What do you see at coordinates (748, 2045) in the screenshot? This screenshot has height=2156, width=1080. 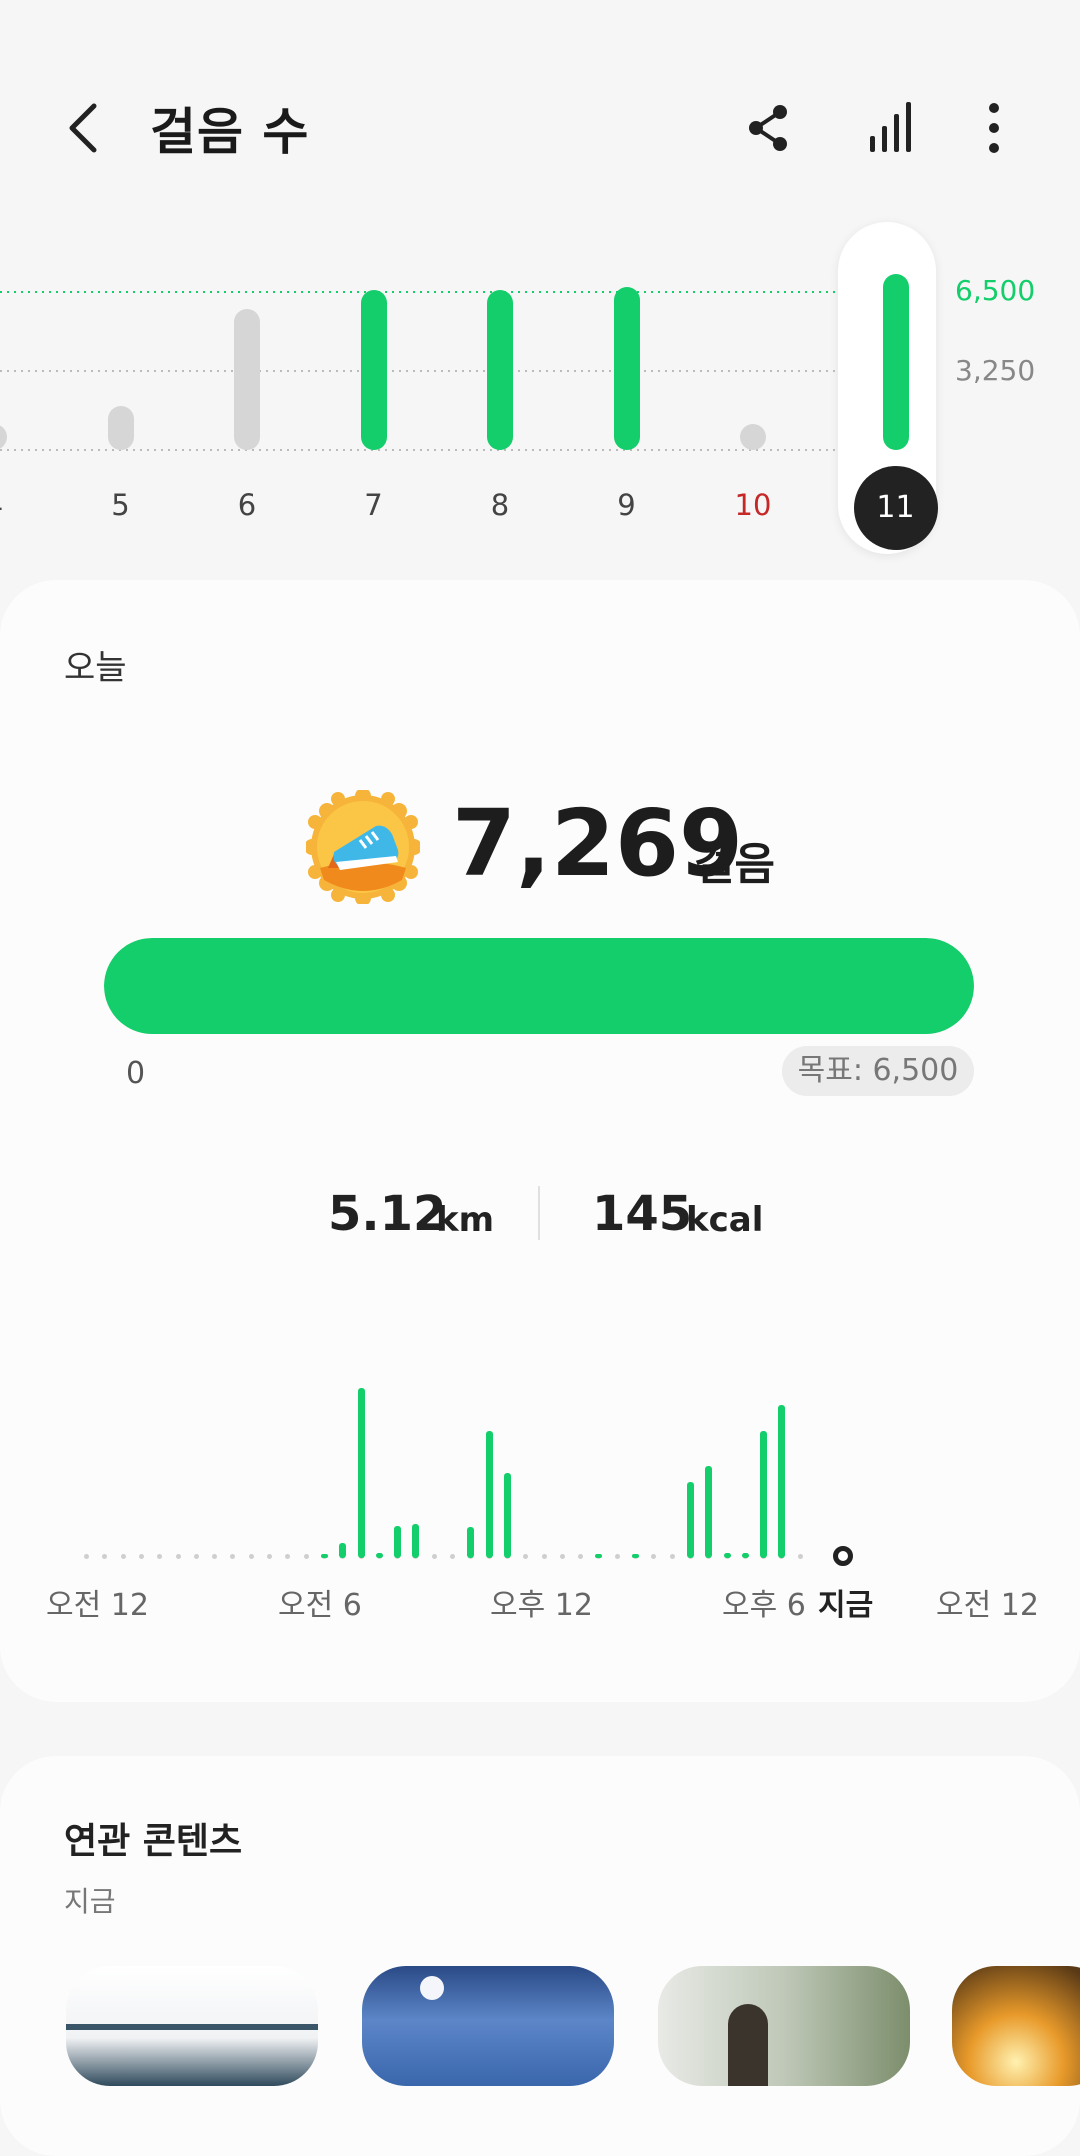 I see `thumbnail-3-figure` at bounding box center [748, 2045].